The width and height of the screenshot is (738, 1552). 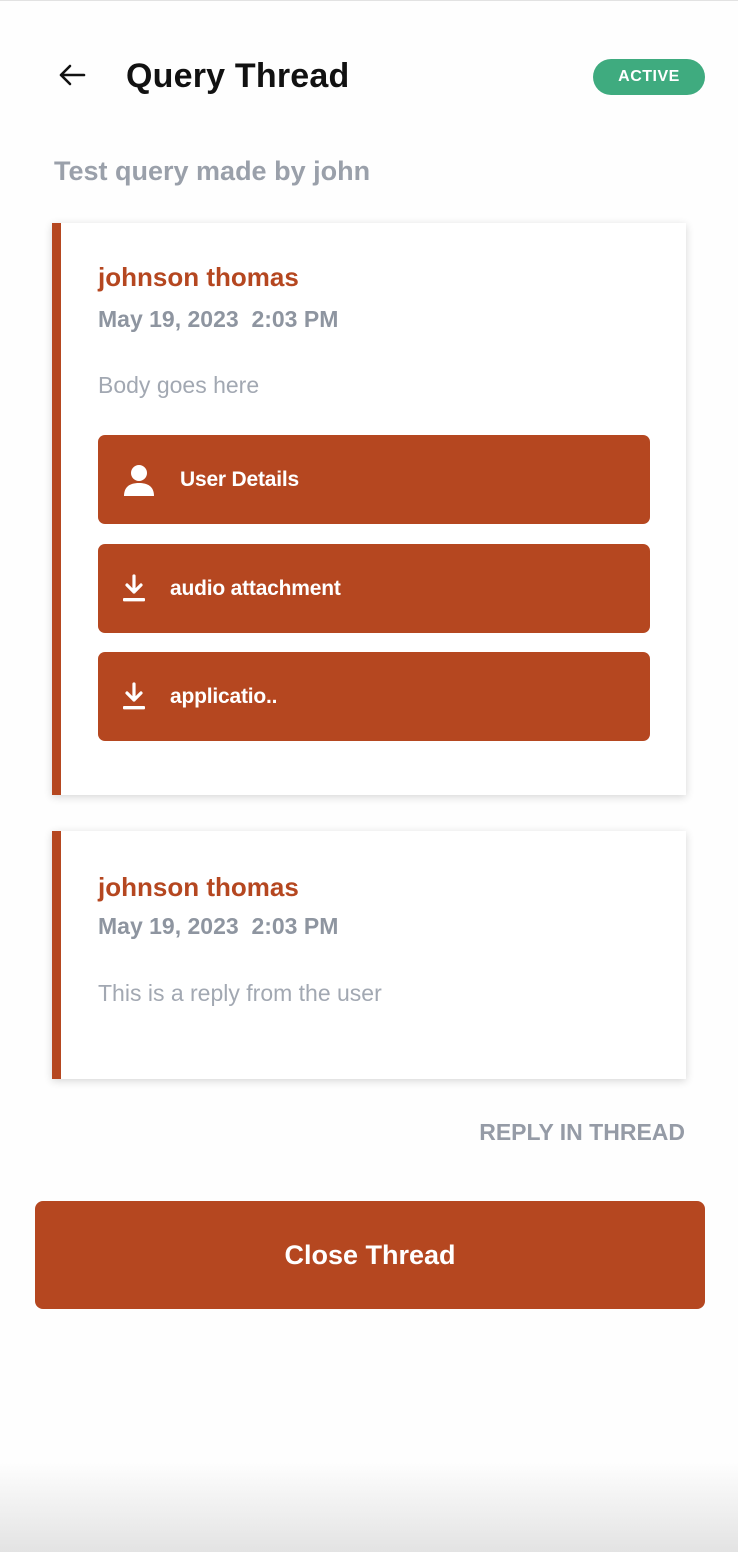 I want to click on application-attachment-label: applicatio.., so click(x=224, y=696).